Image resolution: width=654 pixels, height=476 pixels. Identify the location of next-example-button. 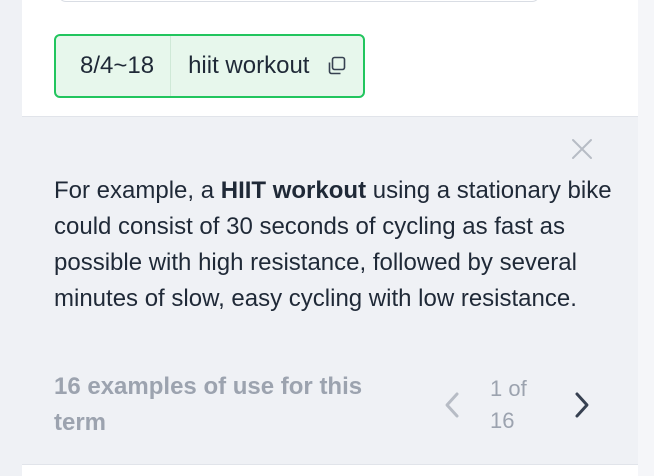
(582, 405).